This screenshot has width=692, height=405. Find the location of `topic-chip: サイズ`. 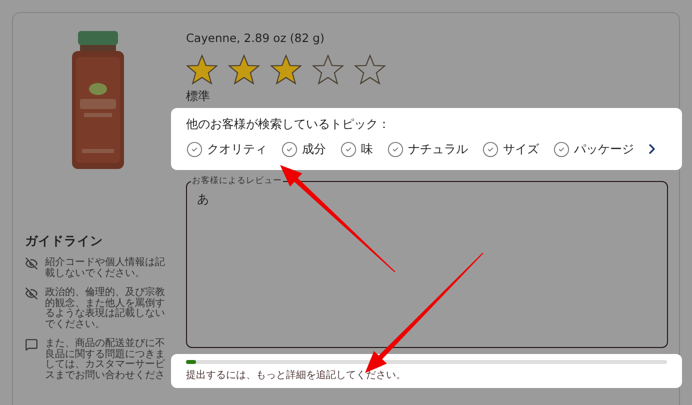

topic-chip: サイズ is located at coordinates (510, 149).